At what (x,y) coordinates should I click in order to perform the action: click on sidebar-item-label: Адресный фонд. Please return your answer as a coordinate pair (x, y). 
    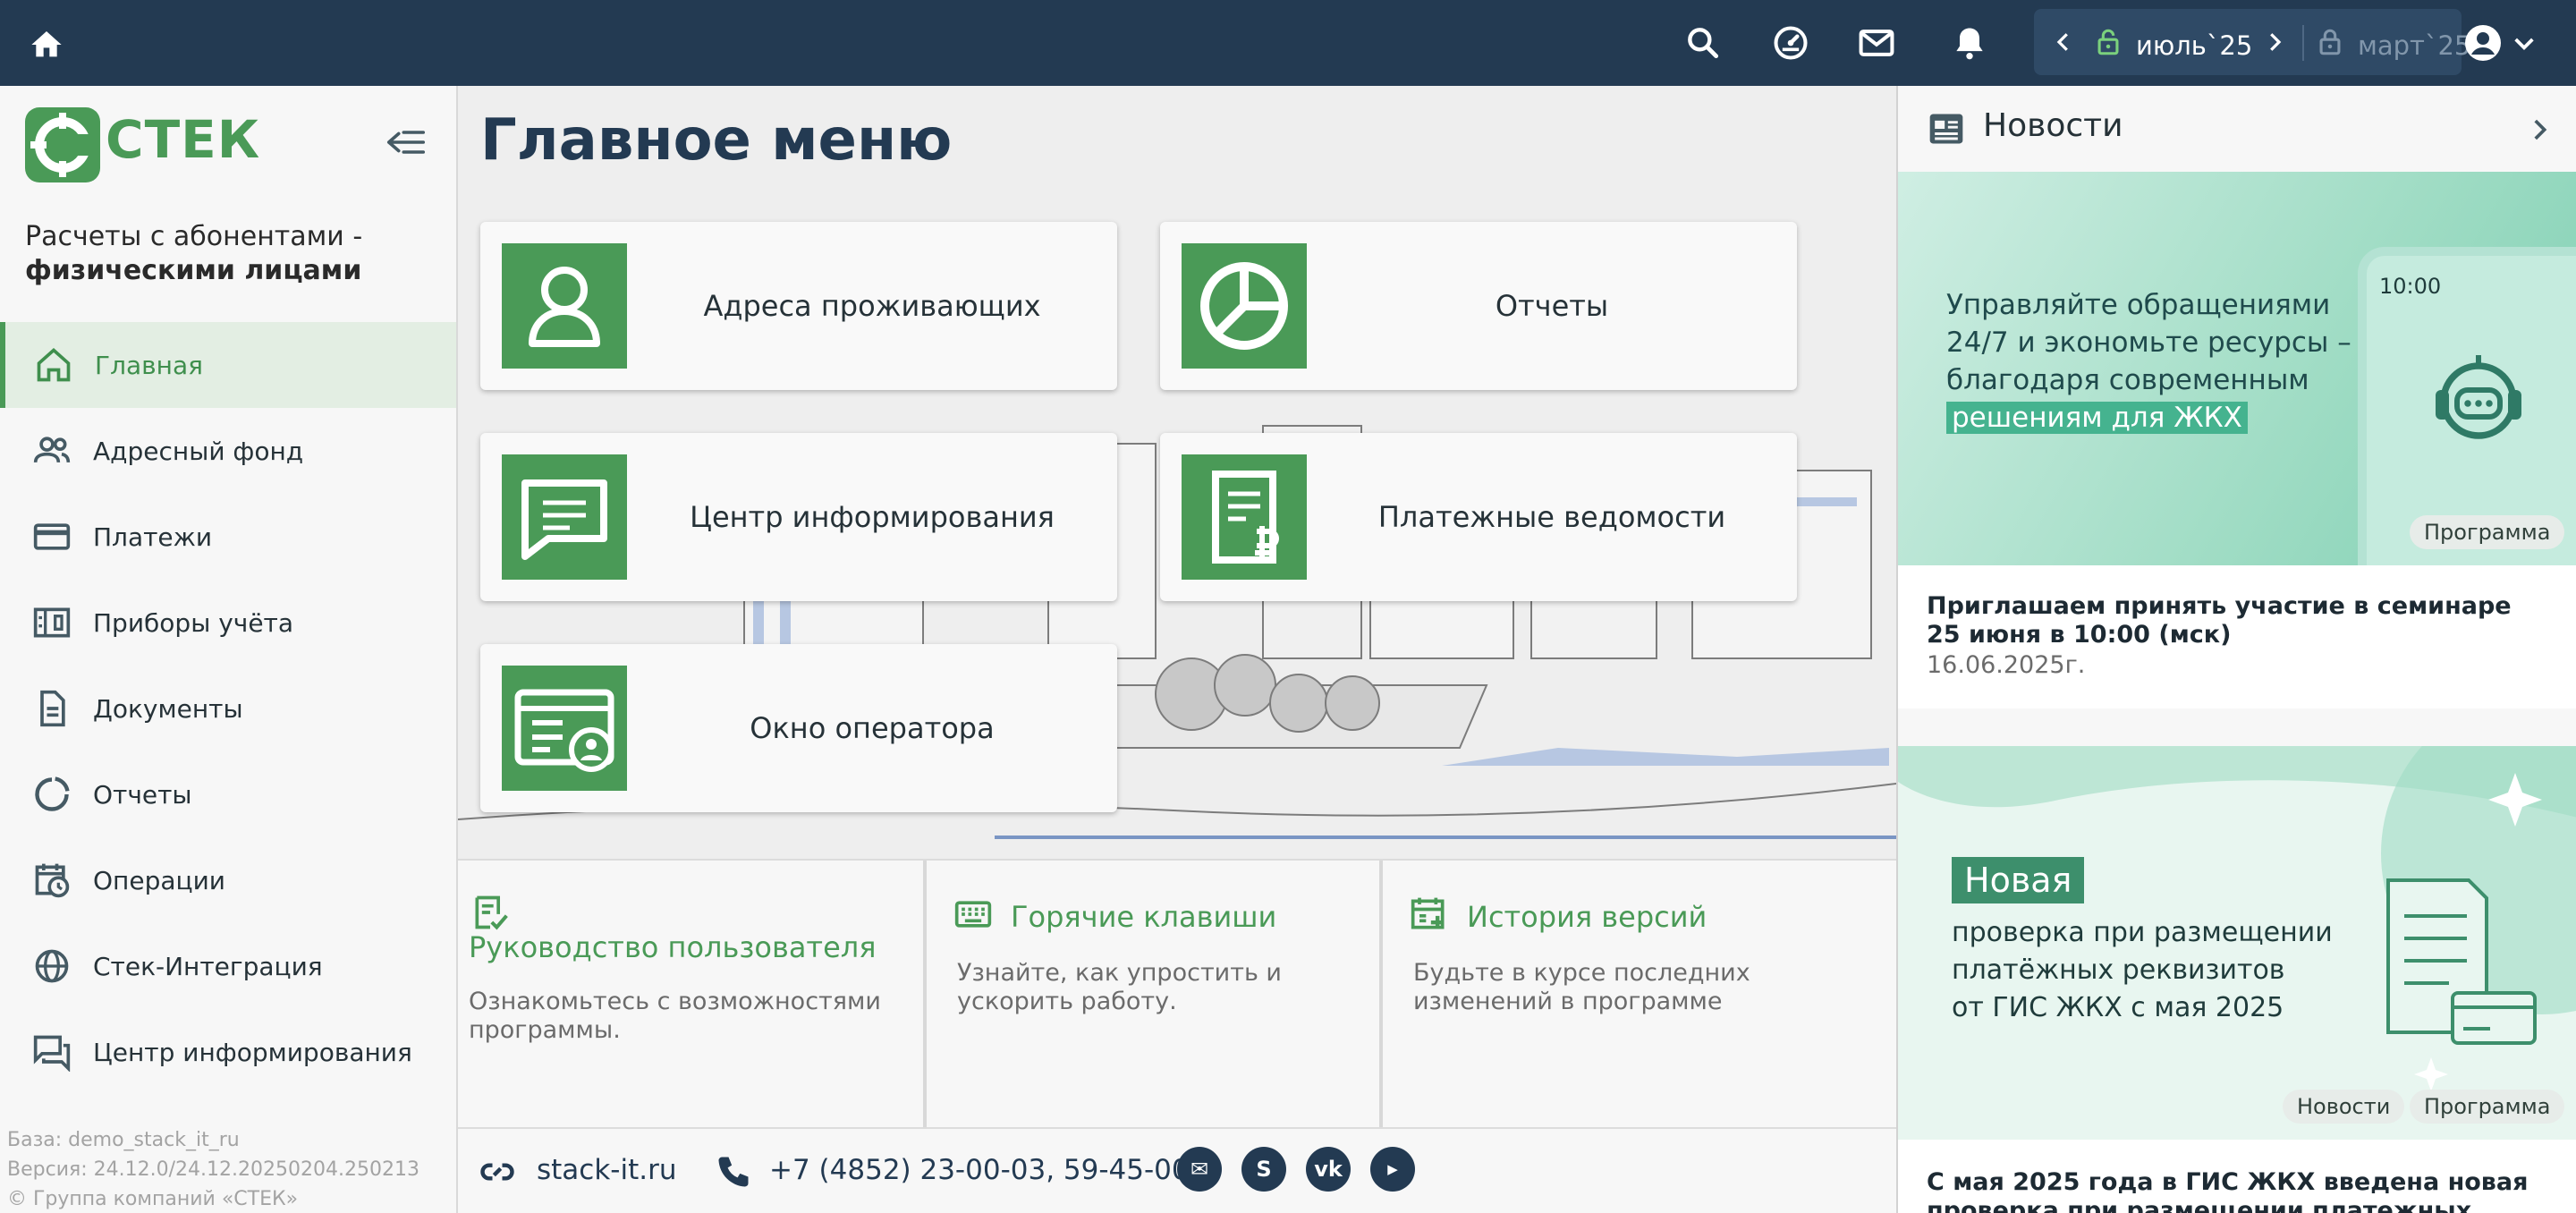
    Looking at the image, I should click on (198, 451).